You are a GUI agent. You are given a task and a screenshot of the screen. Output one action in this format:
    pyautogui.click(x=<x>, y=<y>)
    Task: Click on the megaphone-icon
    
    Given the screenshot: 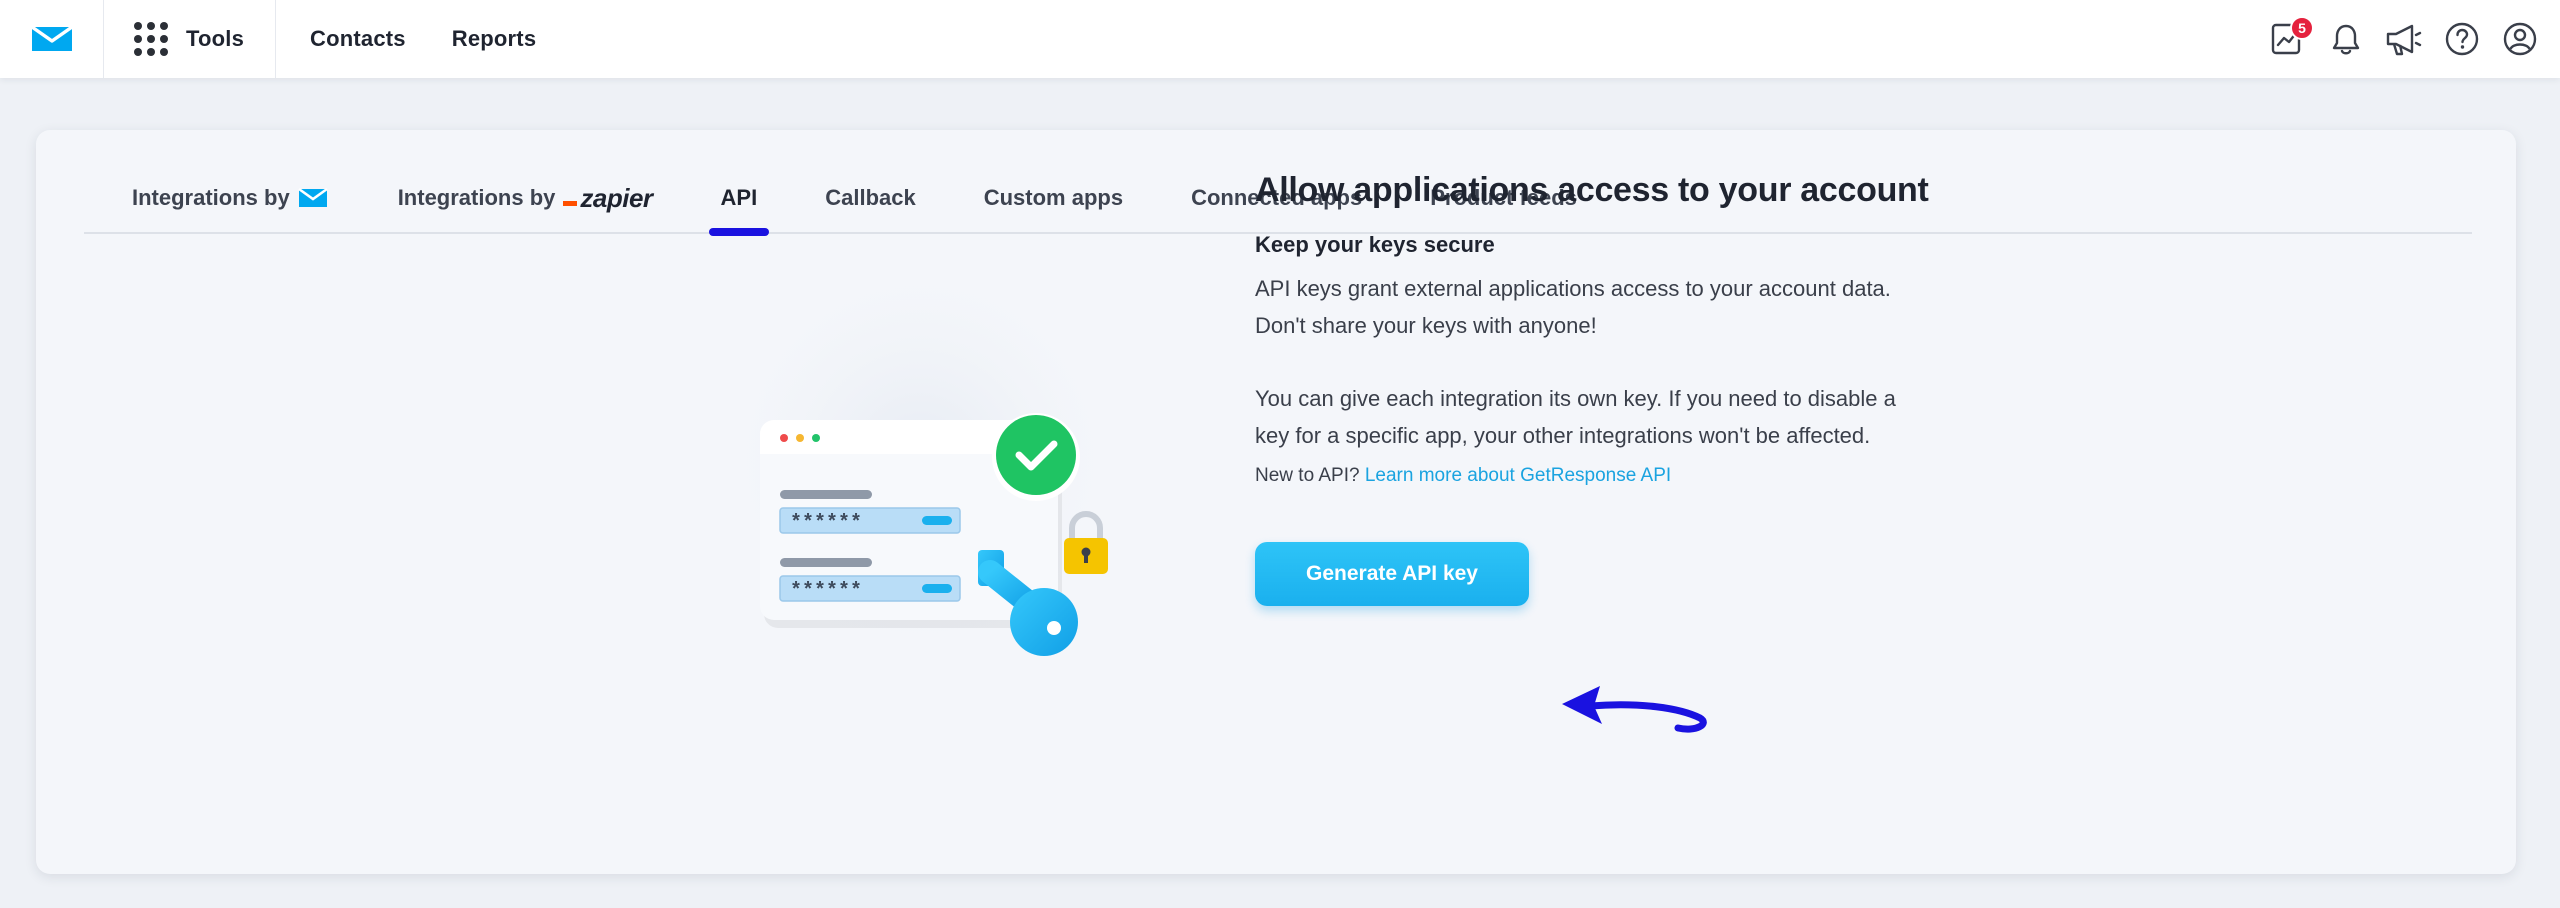 What is the action you would take?
    pyautogui.click(x=2404, y=40)
    